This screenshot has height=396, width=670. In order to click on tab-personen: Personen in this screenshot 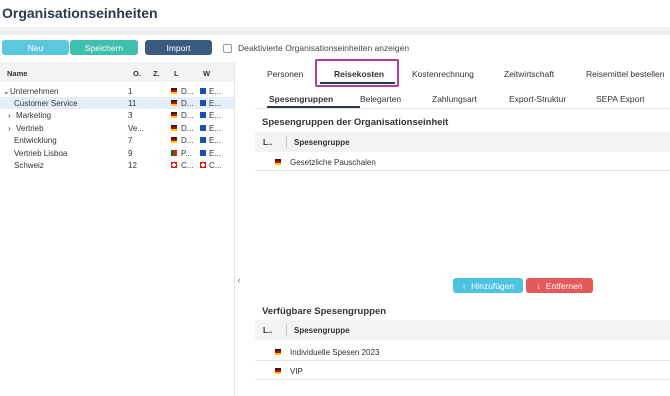, I will do `click(285, 74)`.